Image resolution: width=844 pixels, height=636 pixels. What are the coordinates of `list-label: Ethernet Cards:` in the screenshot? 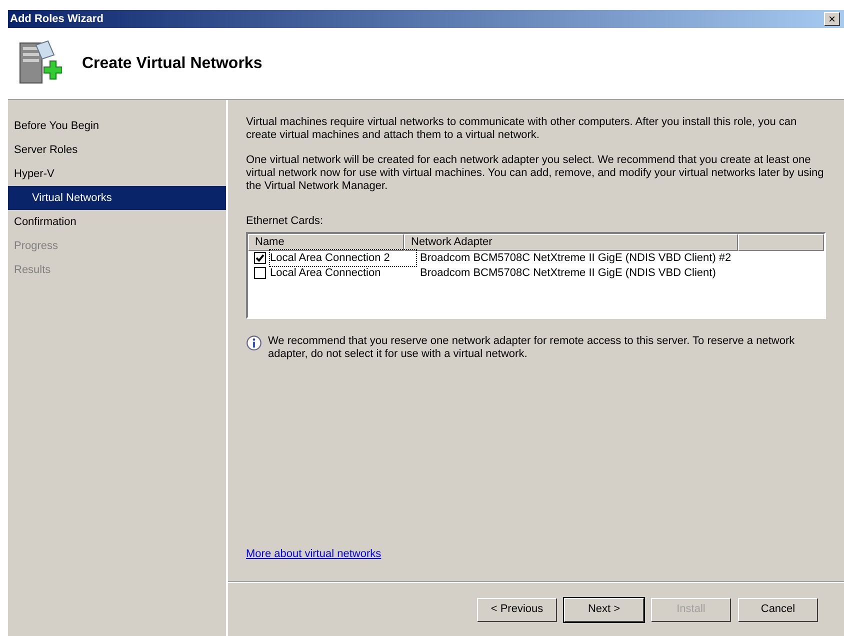 It's located at (285, 221).